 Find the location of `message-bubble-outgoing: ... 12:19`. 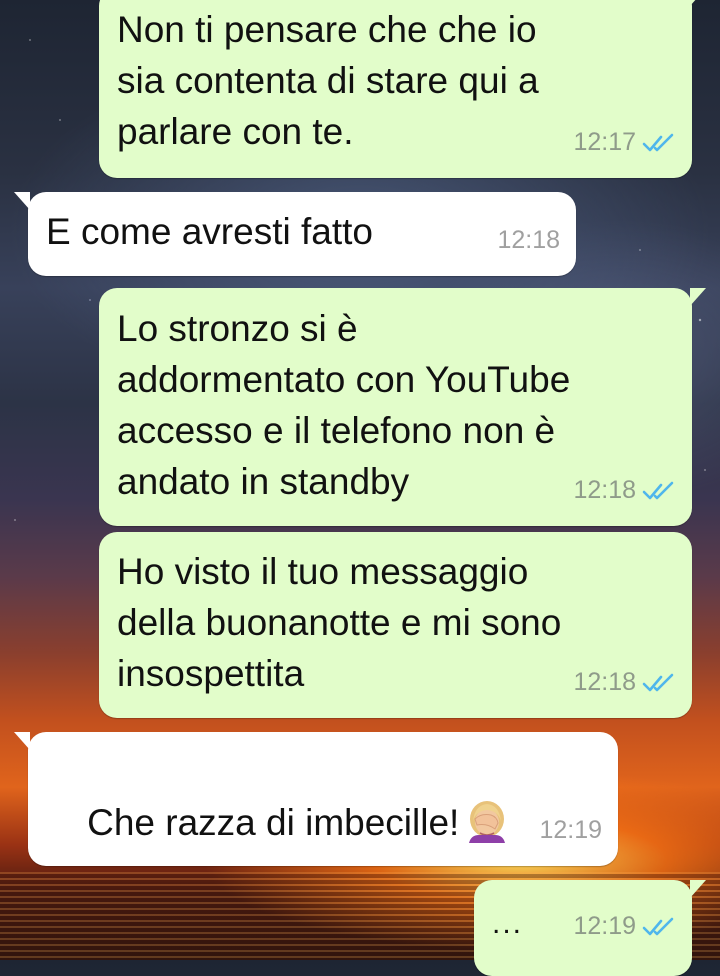

message-bubble-outgoing: ... 12:19 is located at coordinates (590, 928).